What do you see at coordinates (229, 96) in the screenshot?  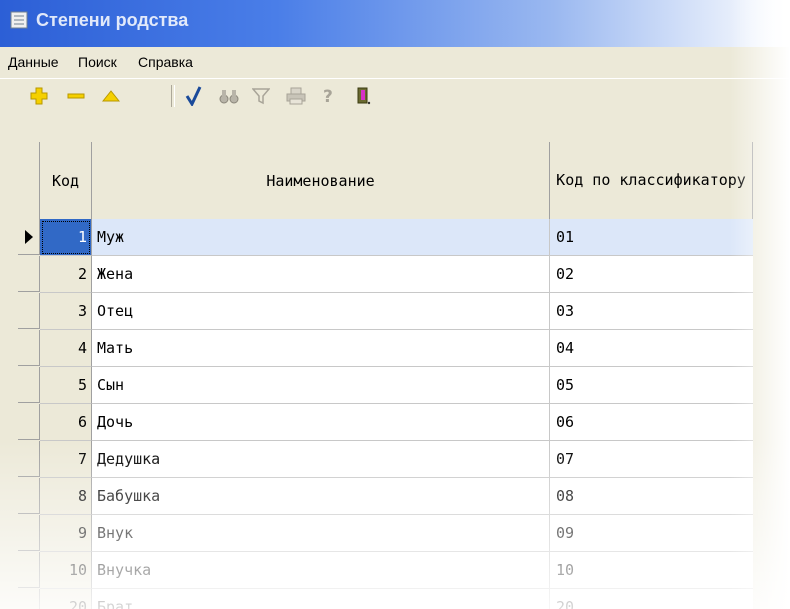 I see `find-icon` at bounding box center [229, 96].